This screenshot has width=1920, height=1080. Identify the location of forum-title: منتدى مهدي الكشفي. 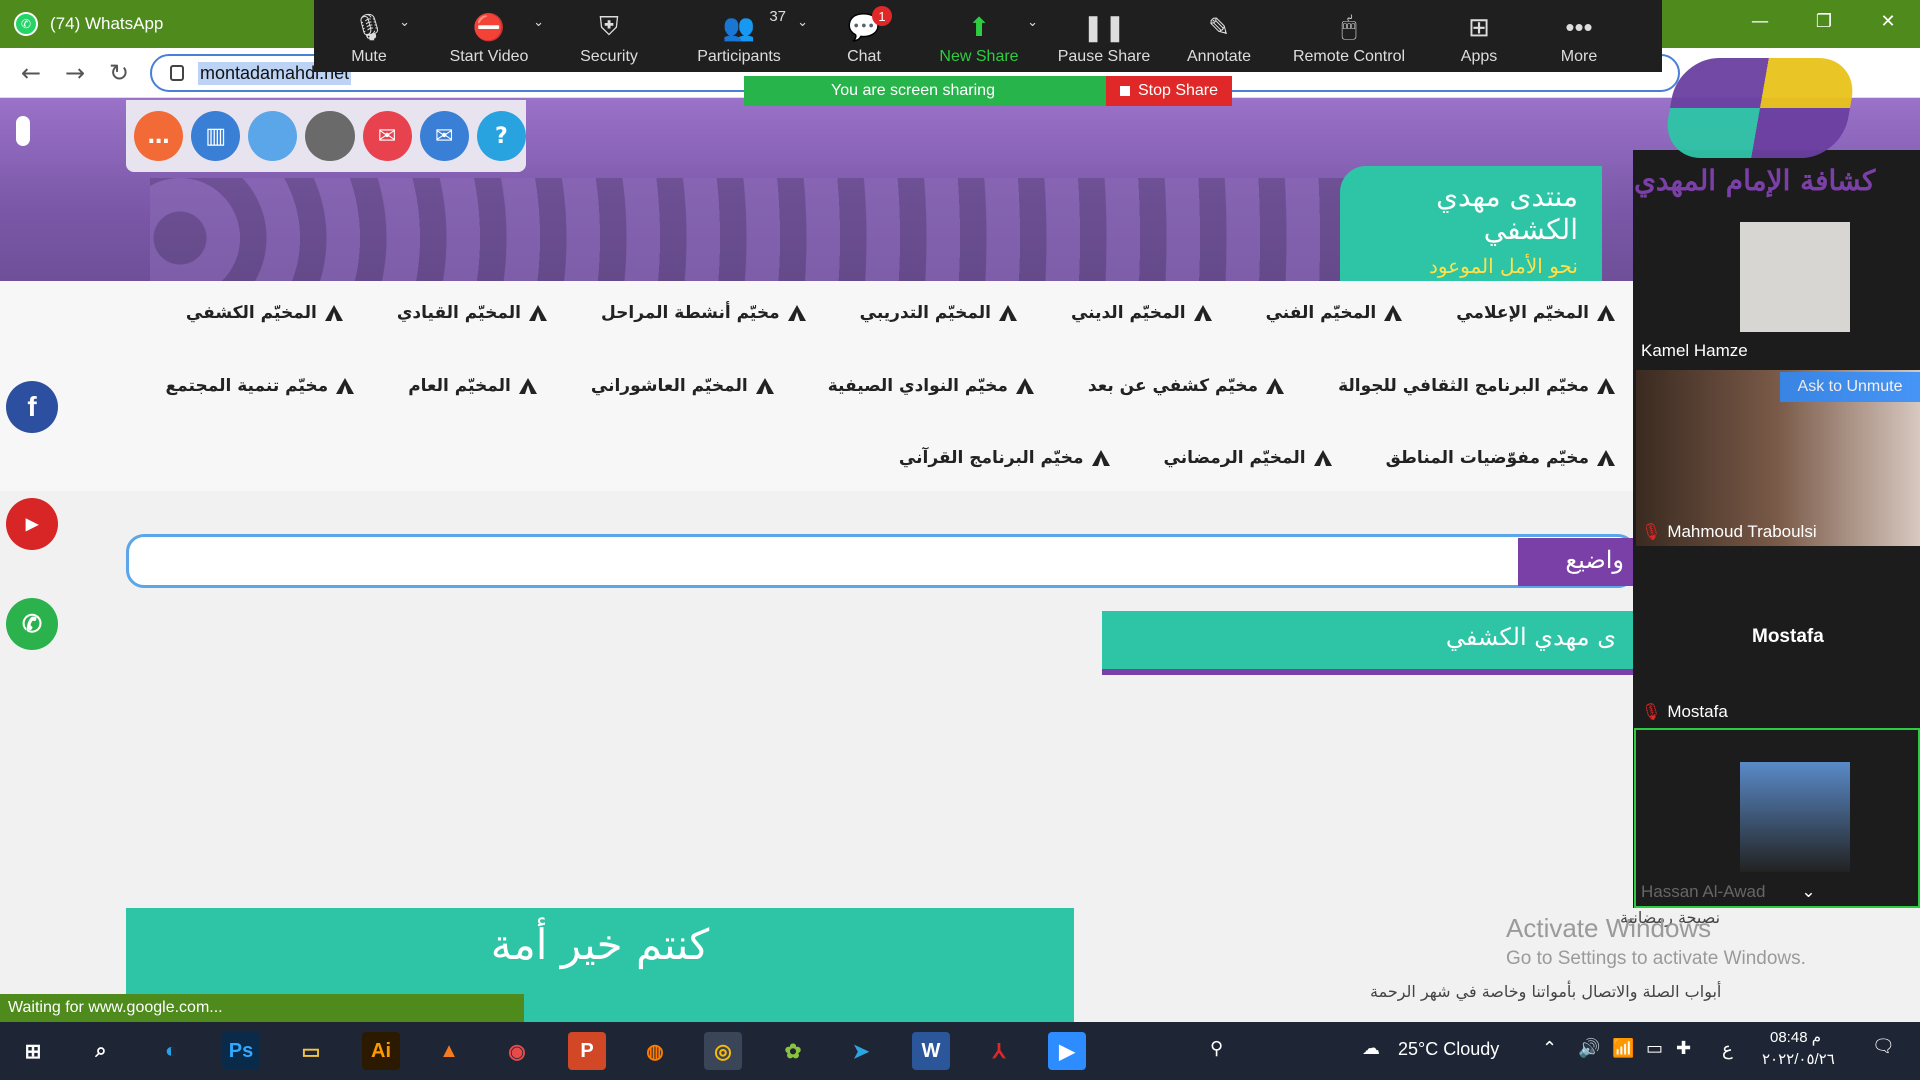
(1507, 213).